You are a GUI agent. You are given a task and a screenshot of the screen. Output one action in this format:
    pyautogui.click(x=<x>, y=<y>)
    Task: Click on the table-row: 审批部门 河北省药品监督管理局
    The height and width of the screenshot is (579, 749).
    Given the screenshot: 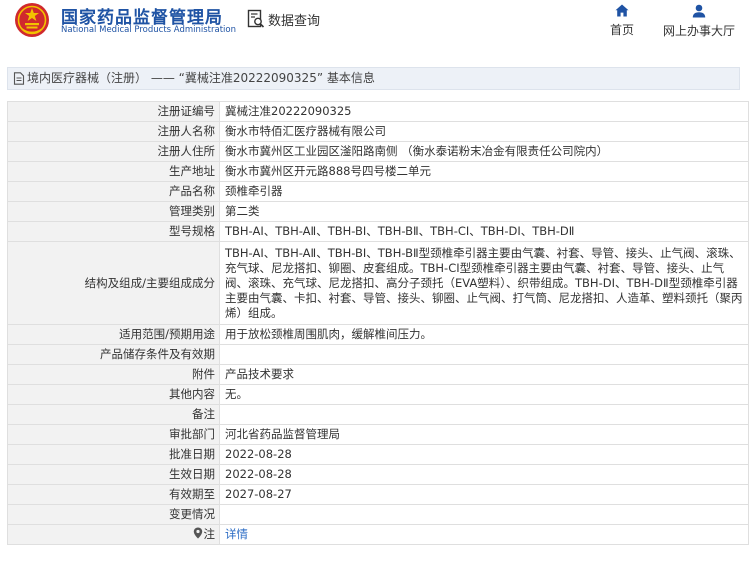 What is the action you would take?
    pyautogui.click(x=378, y=434)
    